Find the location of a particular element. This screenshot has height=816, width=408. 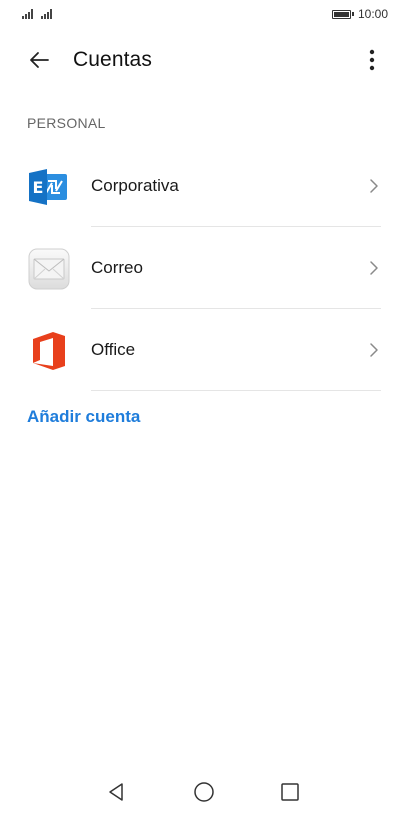

page-title: Cuentas is located at coordinates (112, 59).